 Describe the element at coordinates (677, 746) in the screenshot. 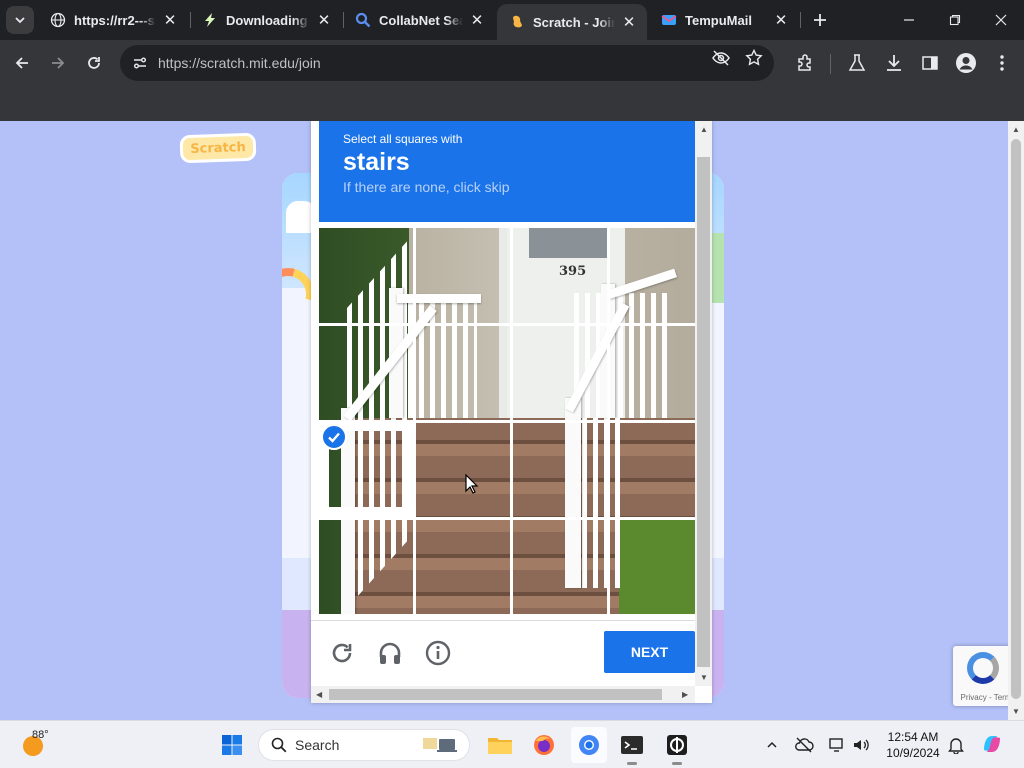

I see `taskbar-app` at that location.